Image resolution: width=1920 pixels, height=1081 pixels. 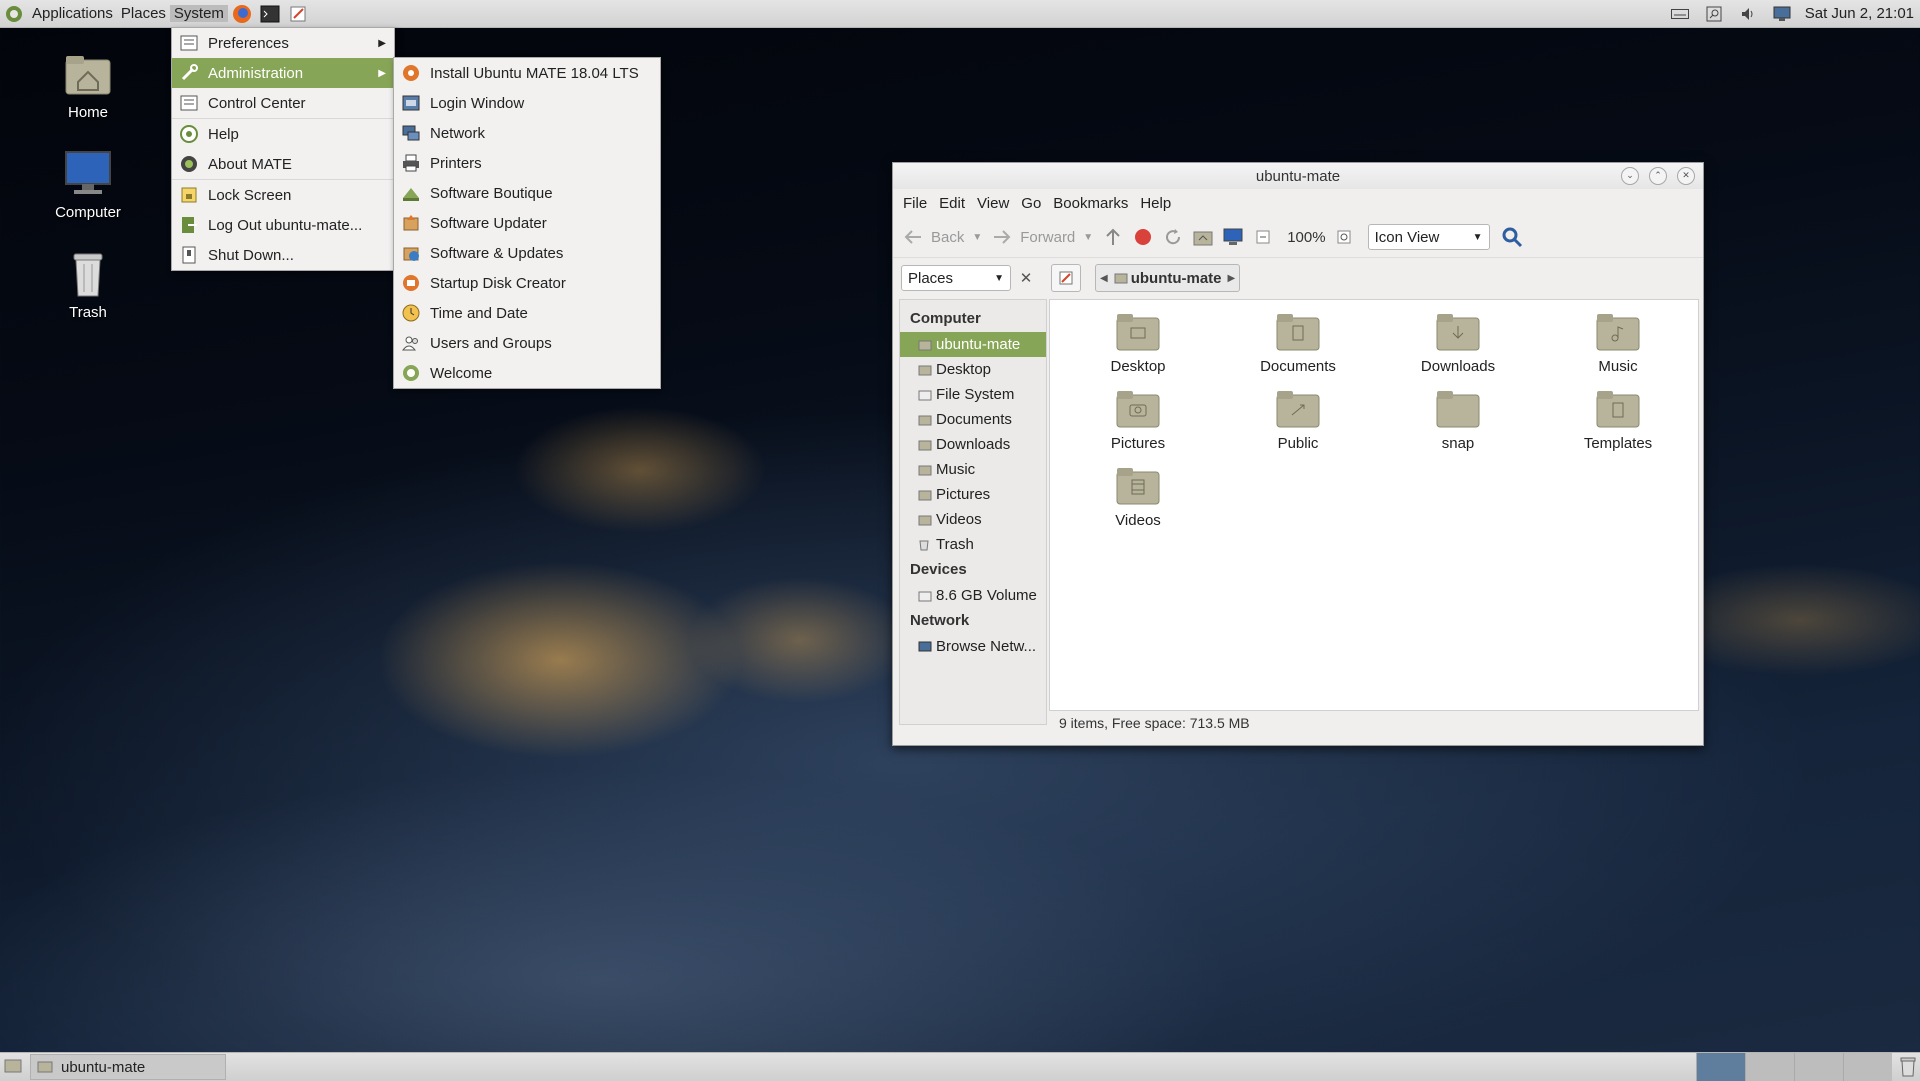 What do you see at coordinates (283, 103) in the screenshot?
I see `menu-item-control-center: Control Center` at bounding box center [283, 103].